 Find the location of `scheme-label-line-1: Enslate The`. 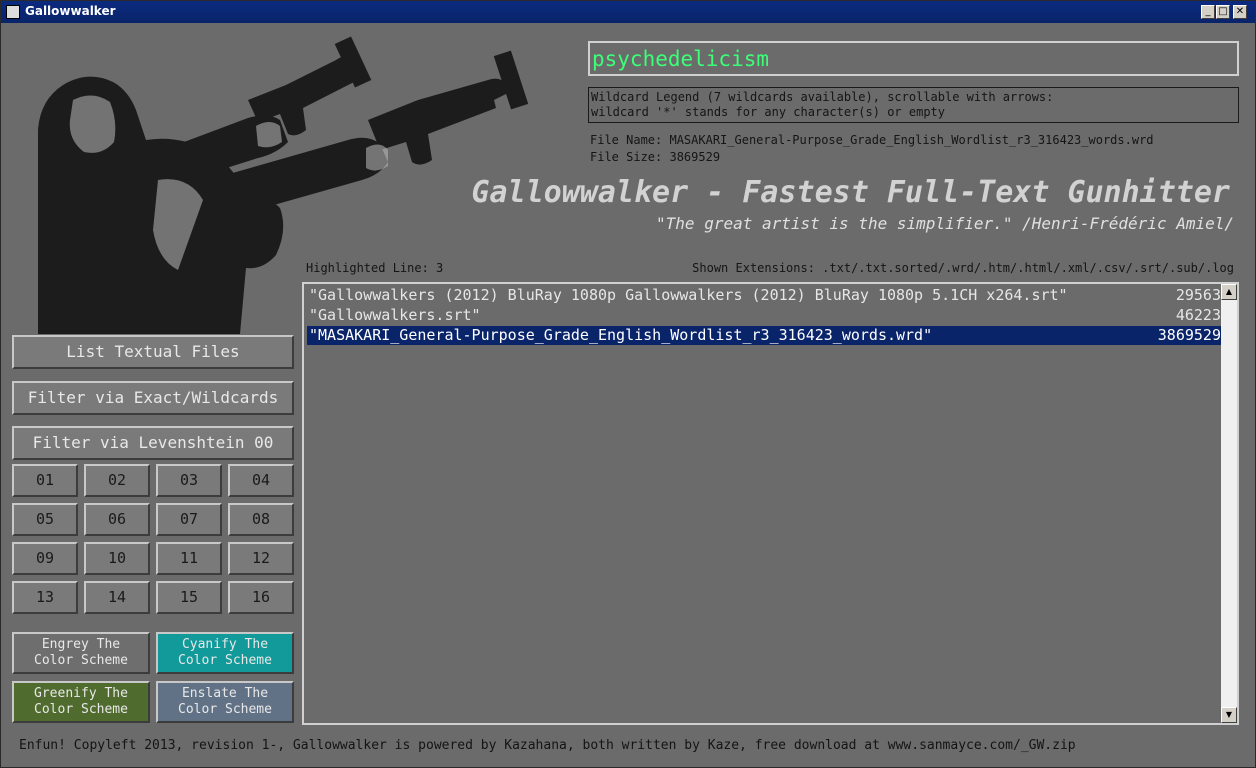

scheme-label-line-1: Enslate The is located at coordinates (225, 693).